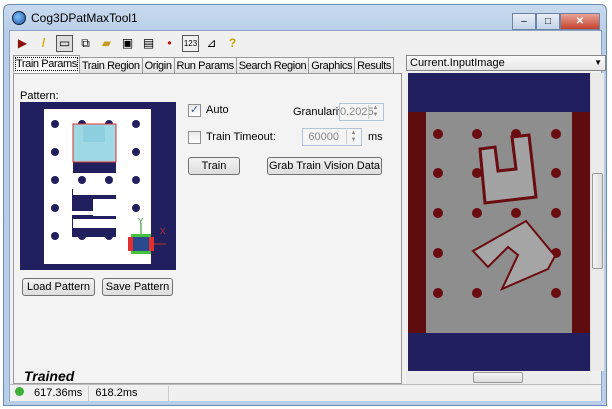  Describe the element at coordinates (194, 137) in the screenshot. I see `train-timeout-checkbox` at that location.